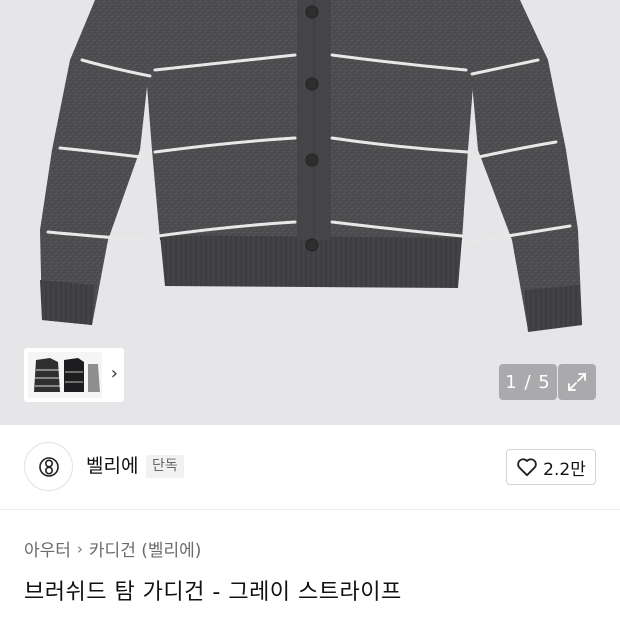 This screenshot has width=620, height=620. Describe the element at coordinates (213, 592) in the screenshot. I see `product-title: 브러쉬드 탐 가디건 - 그레이 스트라이프` at that location.